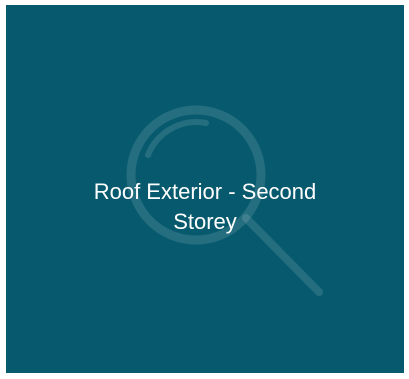 The height and width of the screenshot is (379, 409). Describe the element at coordinates (205, 221) in the screenshot. I see `tile-title-line-2: Storey` at that location.